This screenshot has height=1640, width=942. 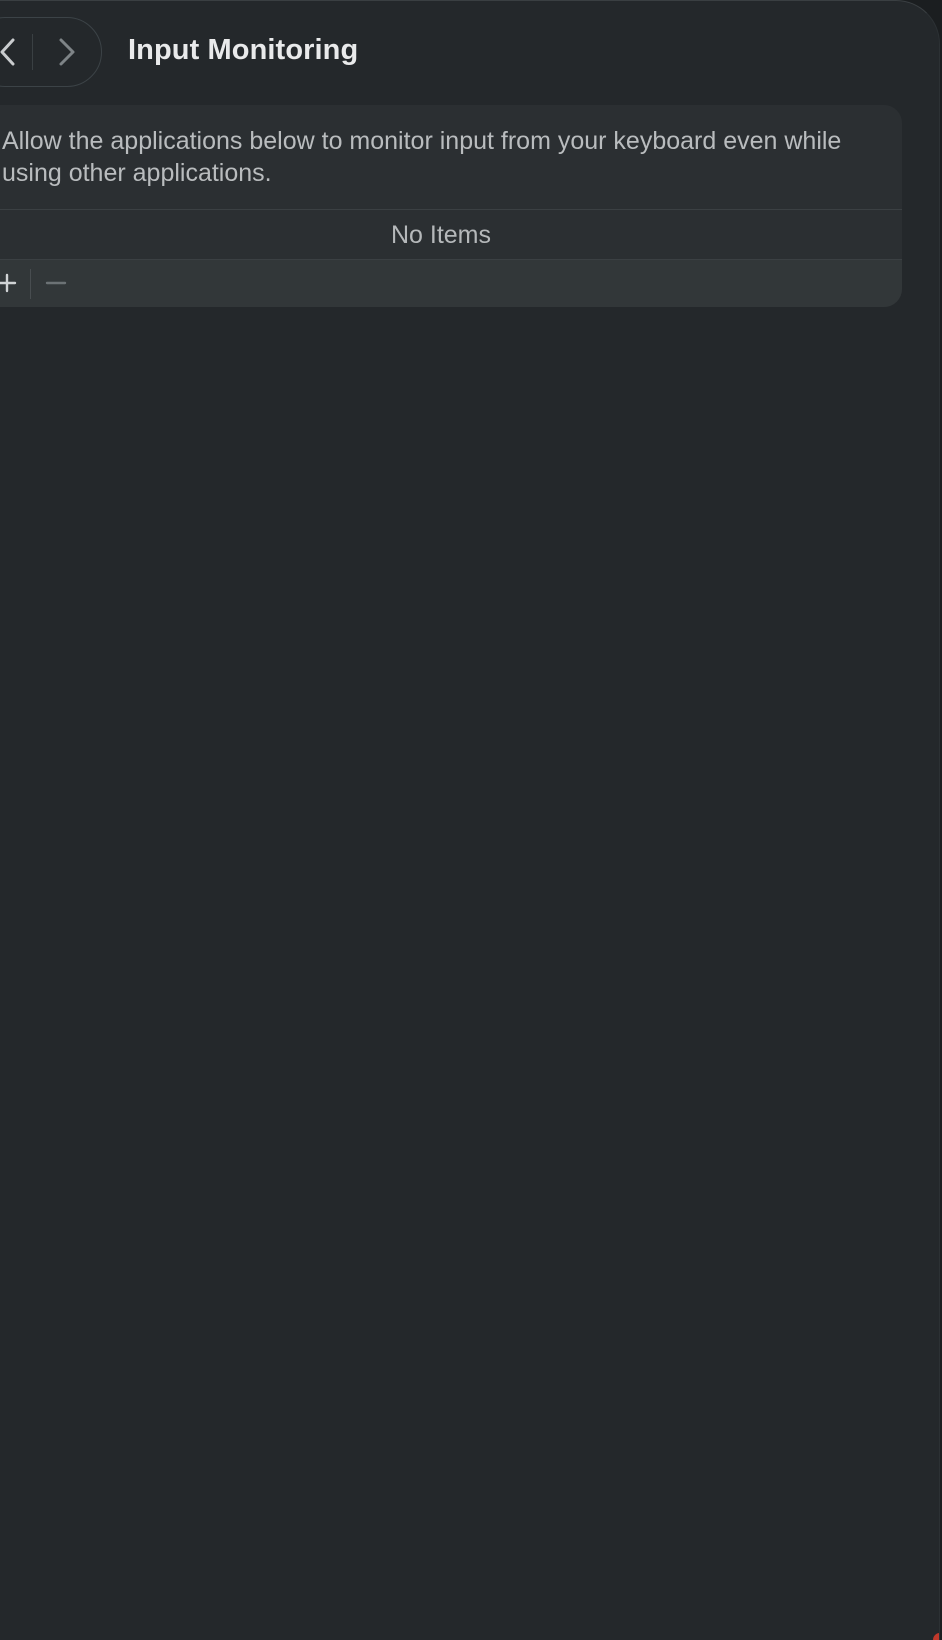 I want to click on plus-icon, so click(x=8, y=283).